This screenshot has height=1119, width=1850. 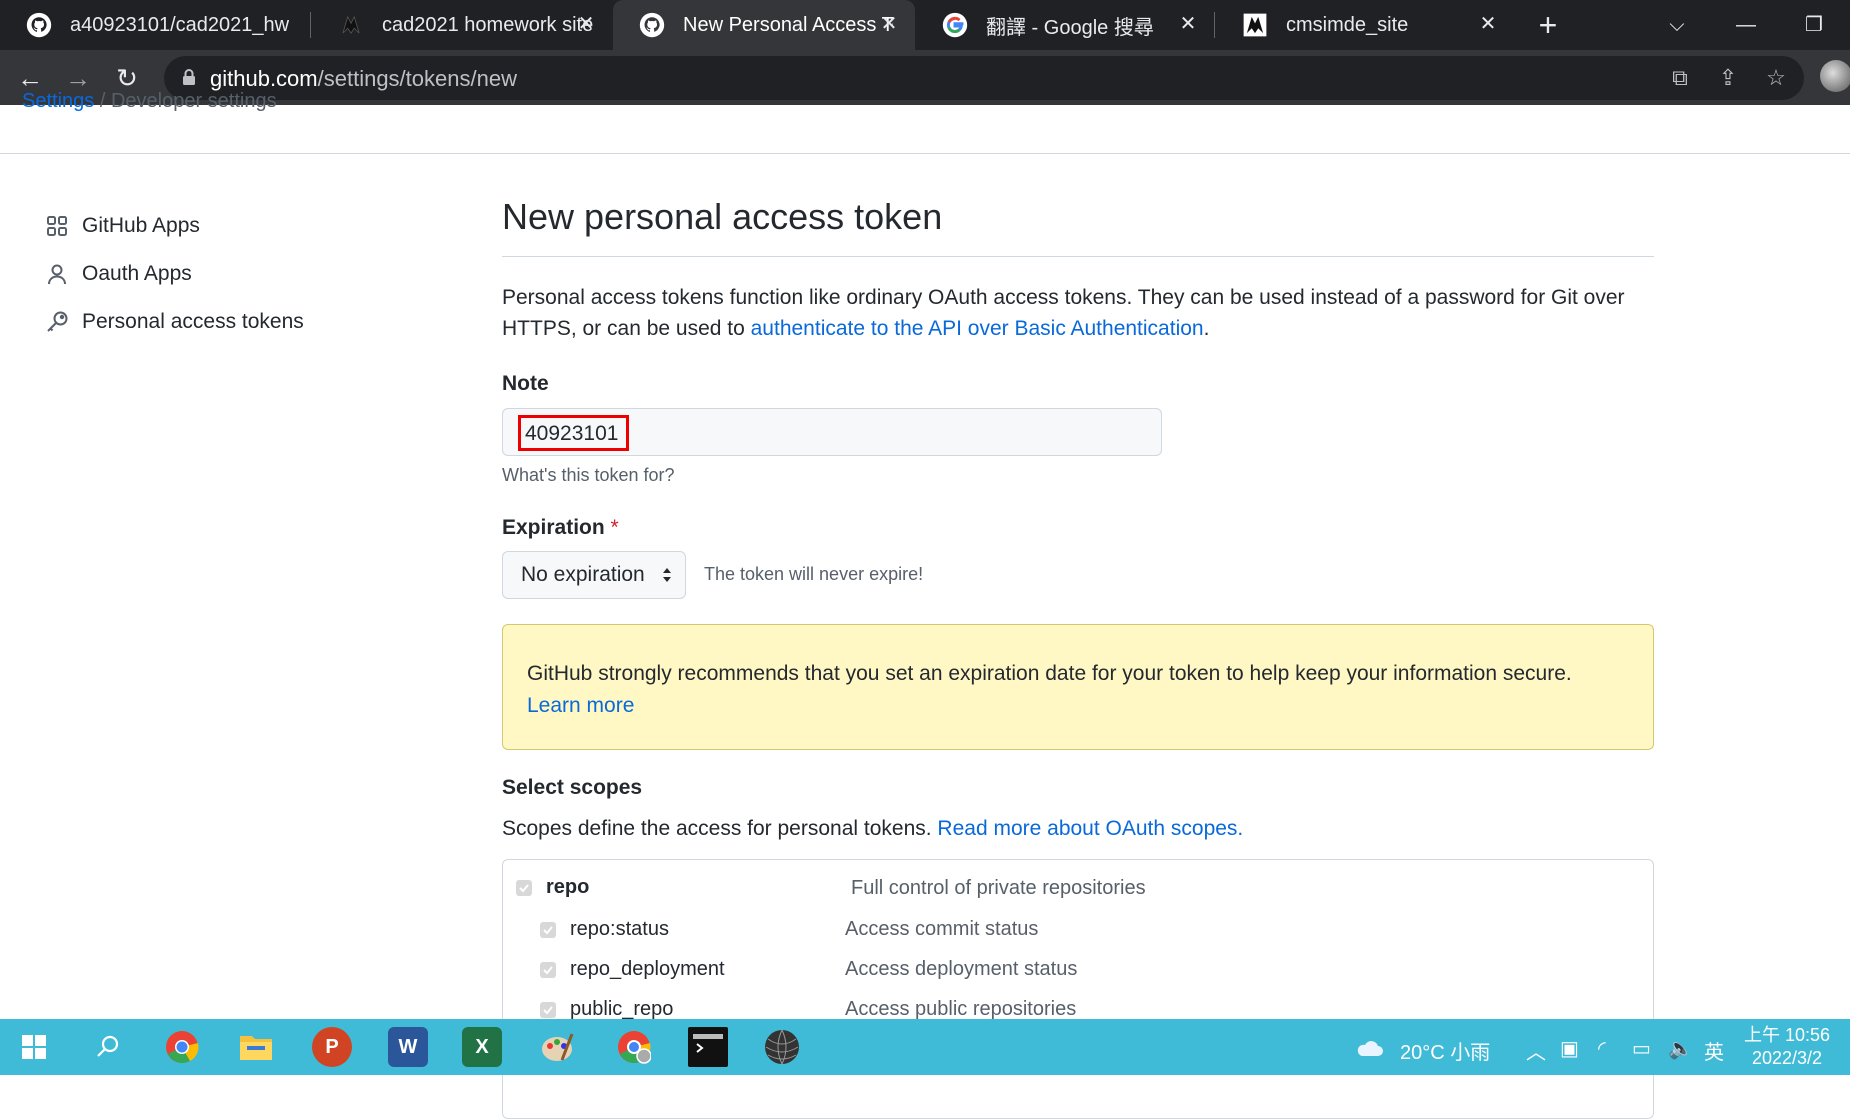 I want to click on tab-cmsimde-site: cmsimde_site ✕, so click(x=1365, y=25).